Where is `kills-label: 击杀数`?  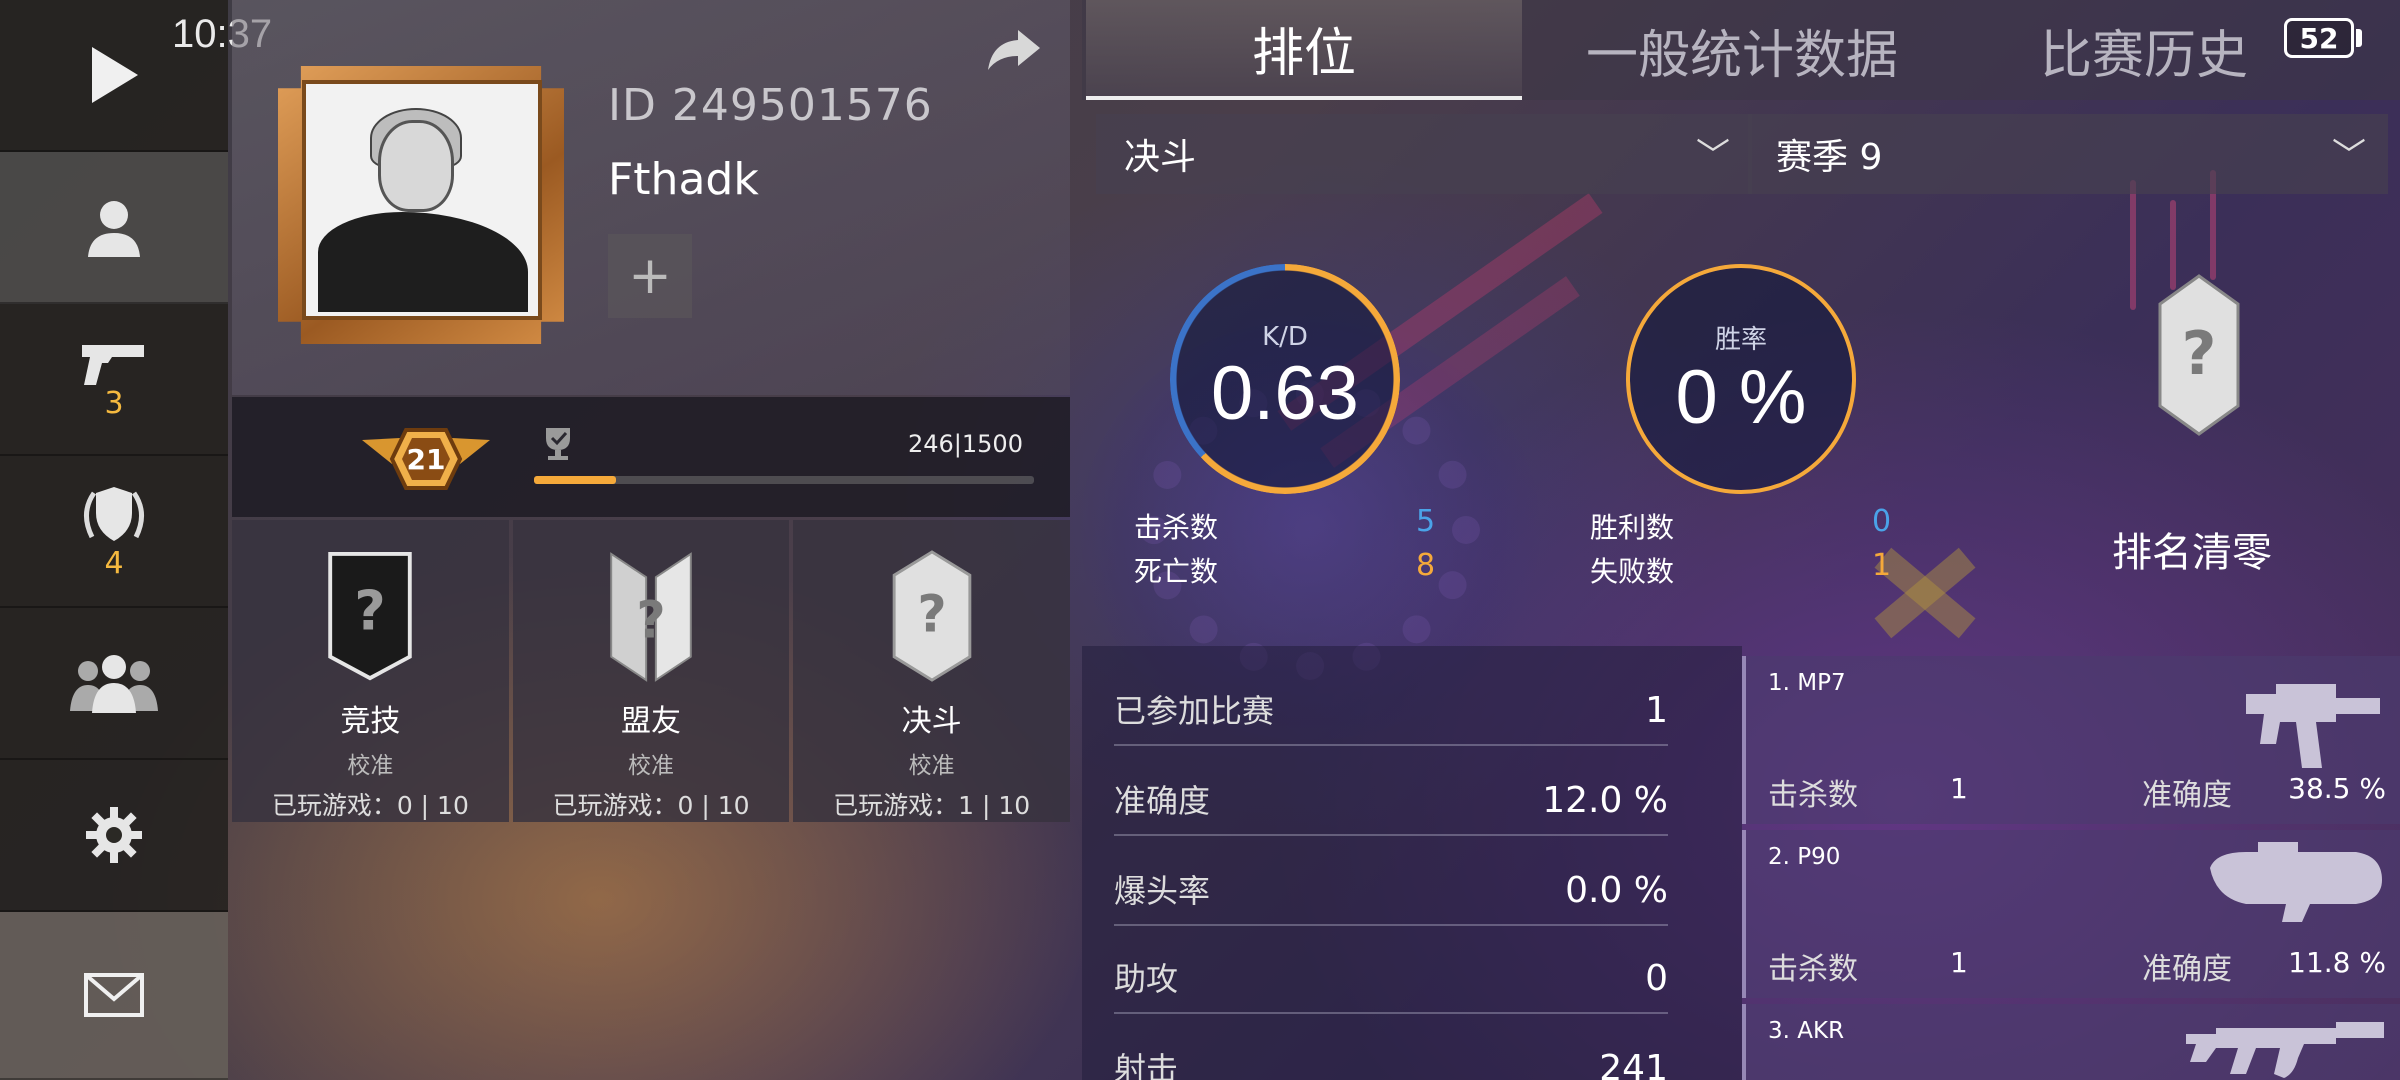
kills-label: 击杀数 is located at coordinates (1176, 527).